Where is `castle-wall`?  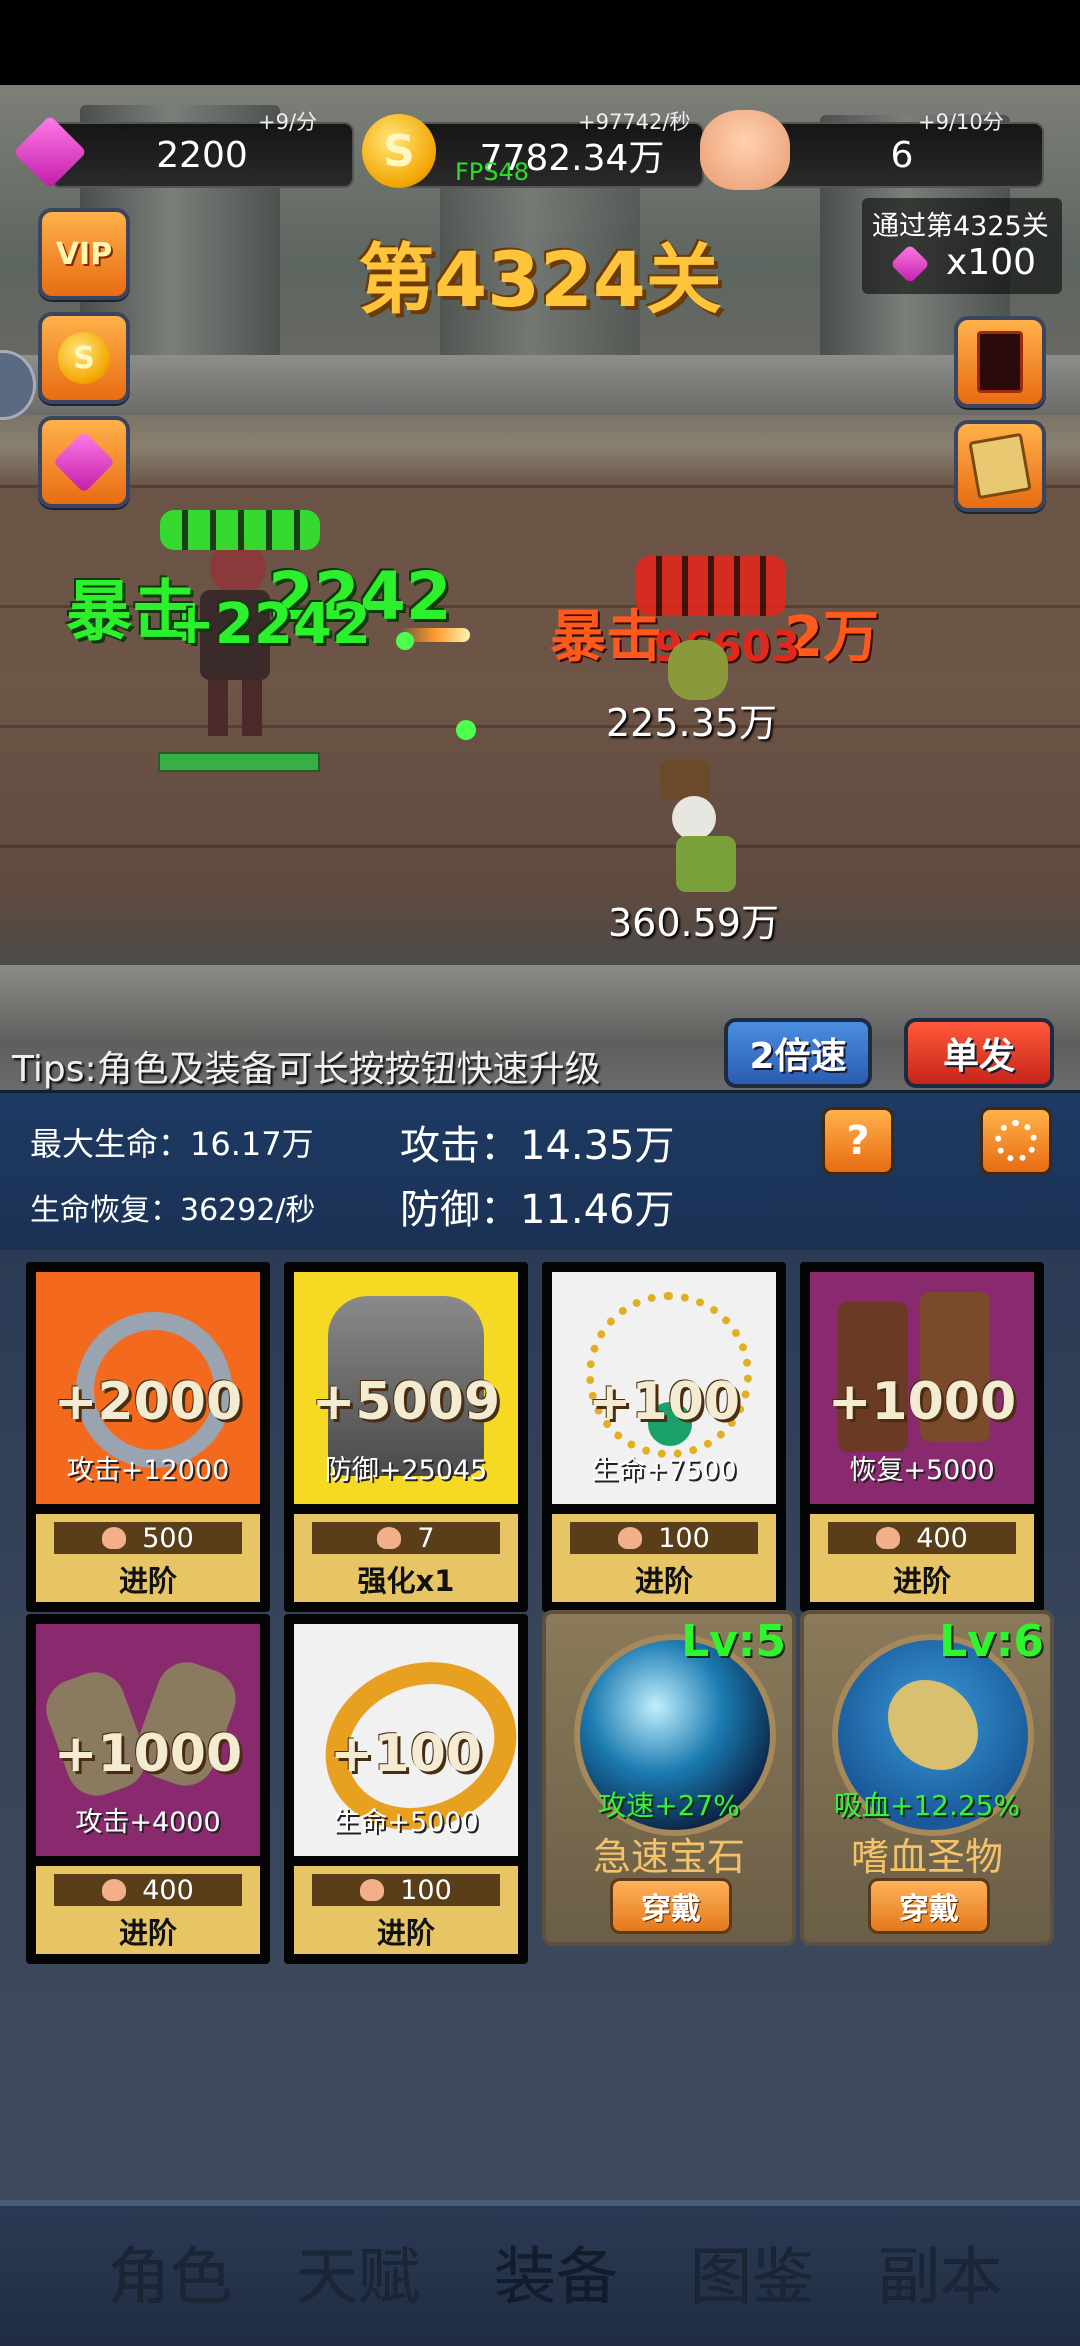 castle-wall is located at coordinates (540, 385).